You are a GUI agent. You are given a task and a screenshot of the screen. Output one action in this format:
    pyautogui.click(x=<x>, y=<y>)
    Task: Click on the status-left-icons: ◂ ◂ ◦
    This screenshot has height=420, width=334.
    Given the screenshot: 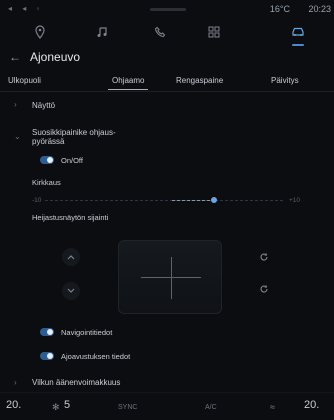 What is the action you would take?
    pyautogui.click(x=26, y=8)
    